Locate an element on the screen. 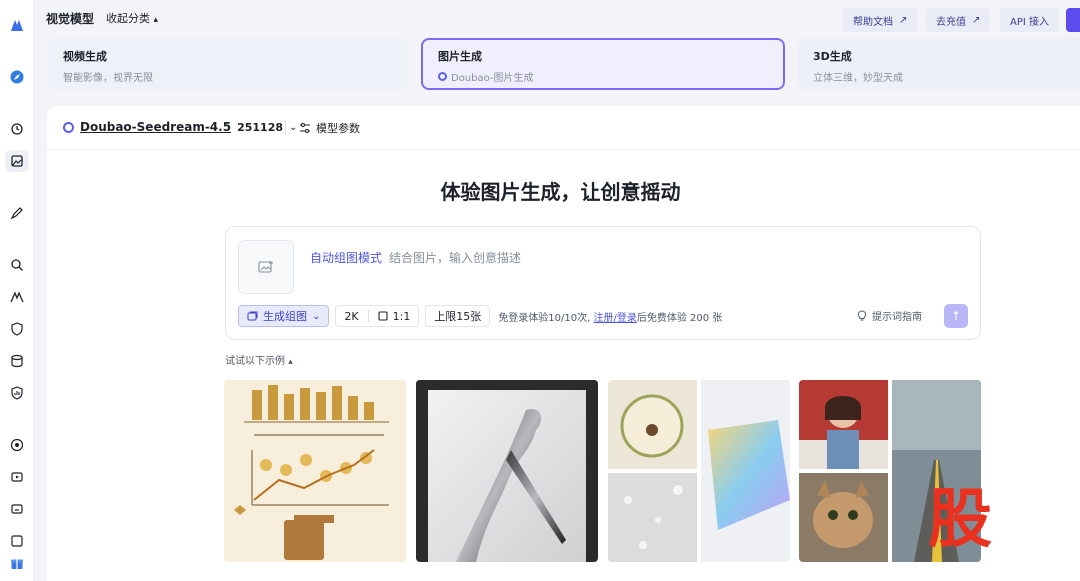 The image size is (1080, 581). help-docs-button: 帮助文档 ↗ is located at coordinates (880, 20).